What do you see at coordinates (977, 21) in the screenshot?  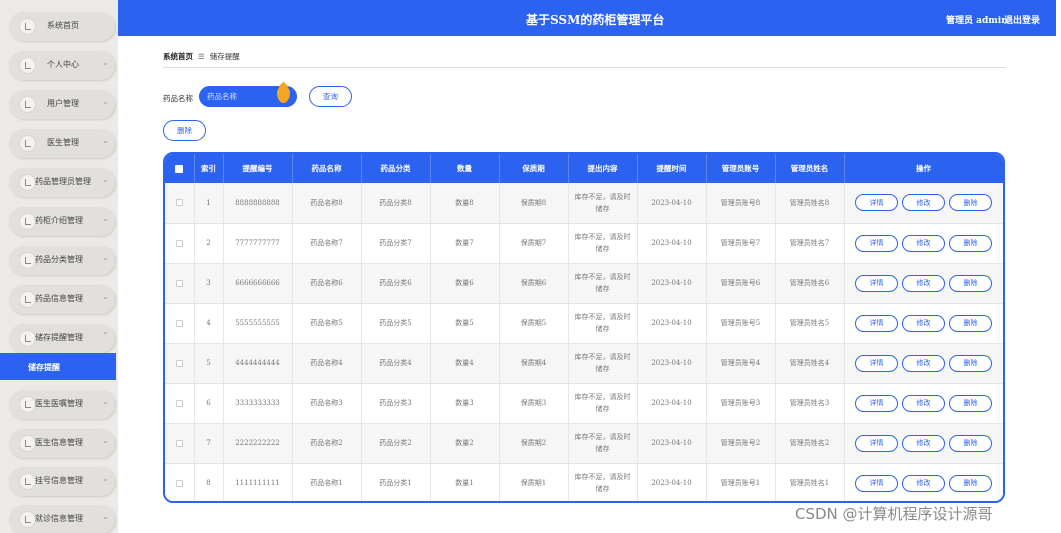 I see `current-user: 管理员 admin` at bounding box center [977, 21].